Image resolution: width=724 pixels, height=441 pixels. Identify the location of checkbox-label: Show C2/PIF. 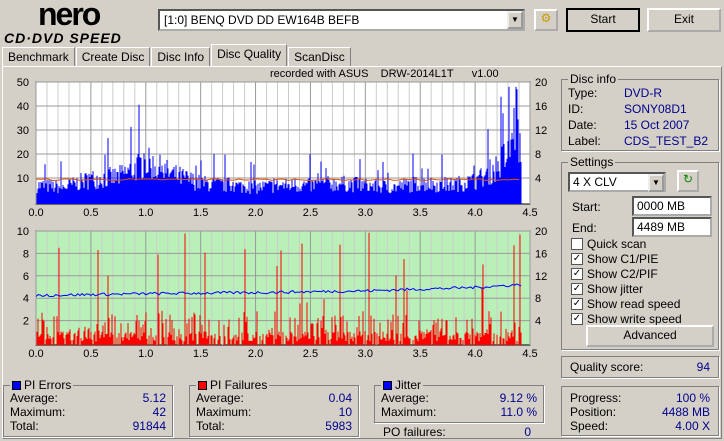
(622, 273).